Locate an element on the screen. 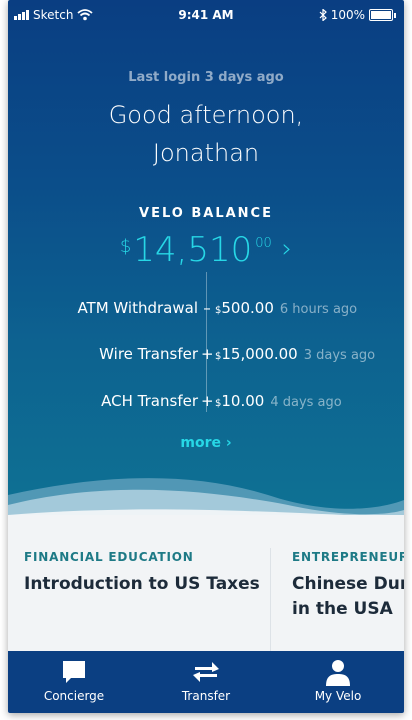 The width and height of the screenshot is (412, 720). transfer-arrows-icon is located at coordinates (206, 672).